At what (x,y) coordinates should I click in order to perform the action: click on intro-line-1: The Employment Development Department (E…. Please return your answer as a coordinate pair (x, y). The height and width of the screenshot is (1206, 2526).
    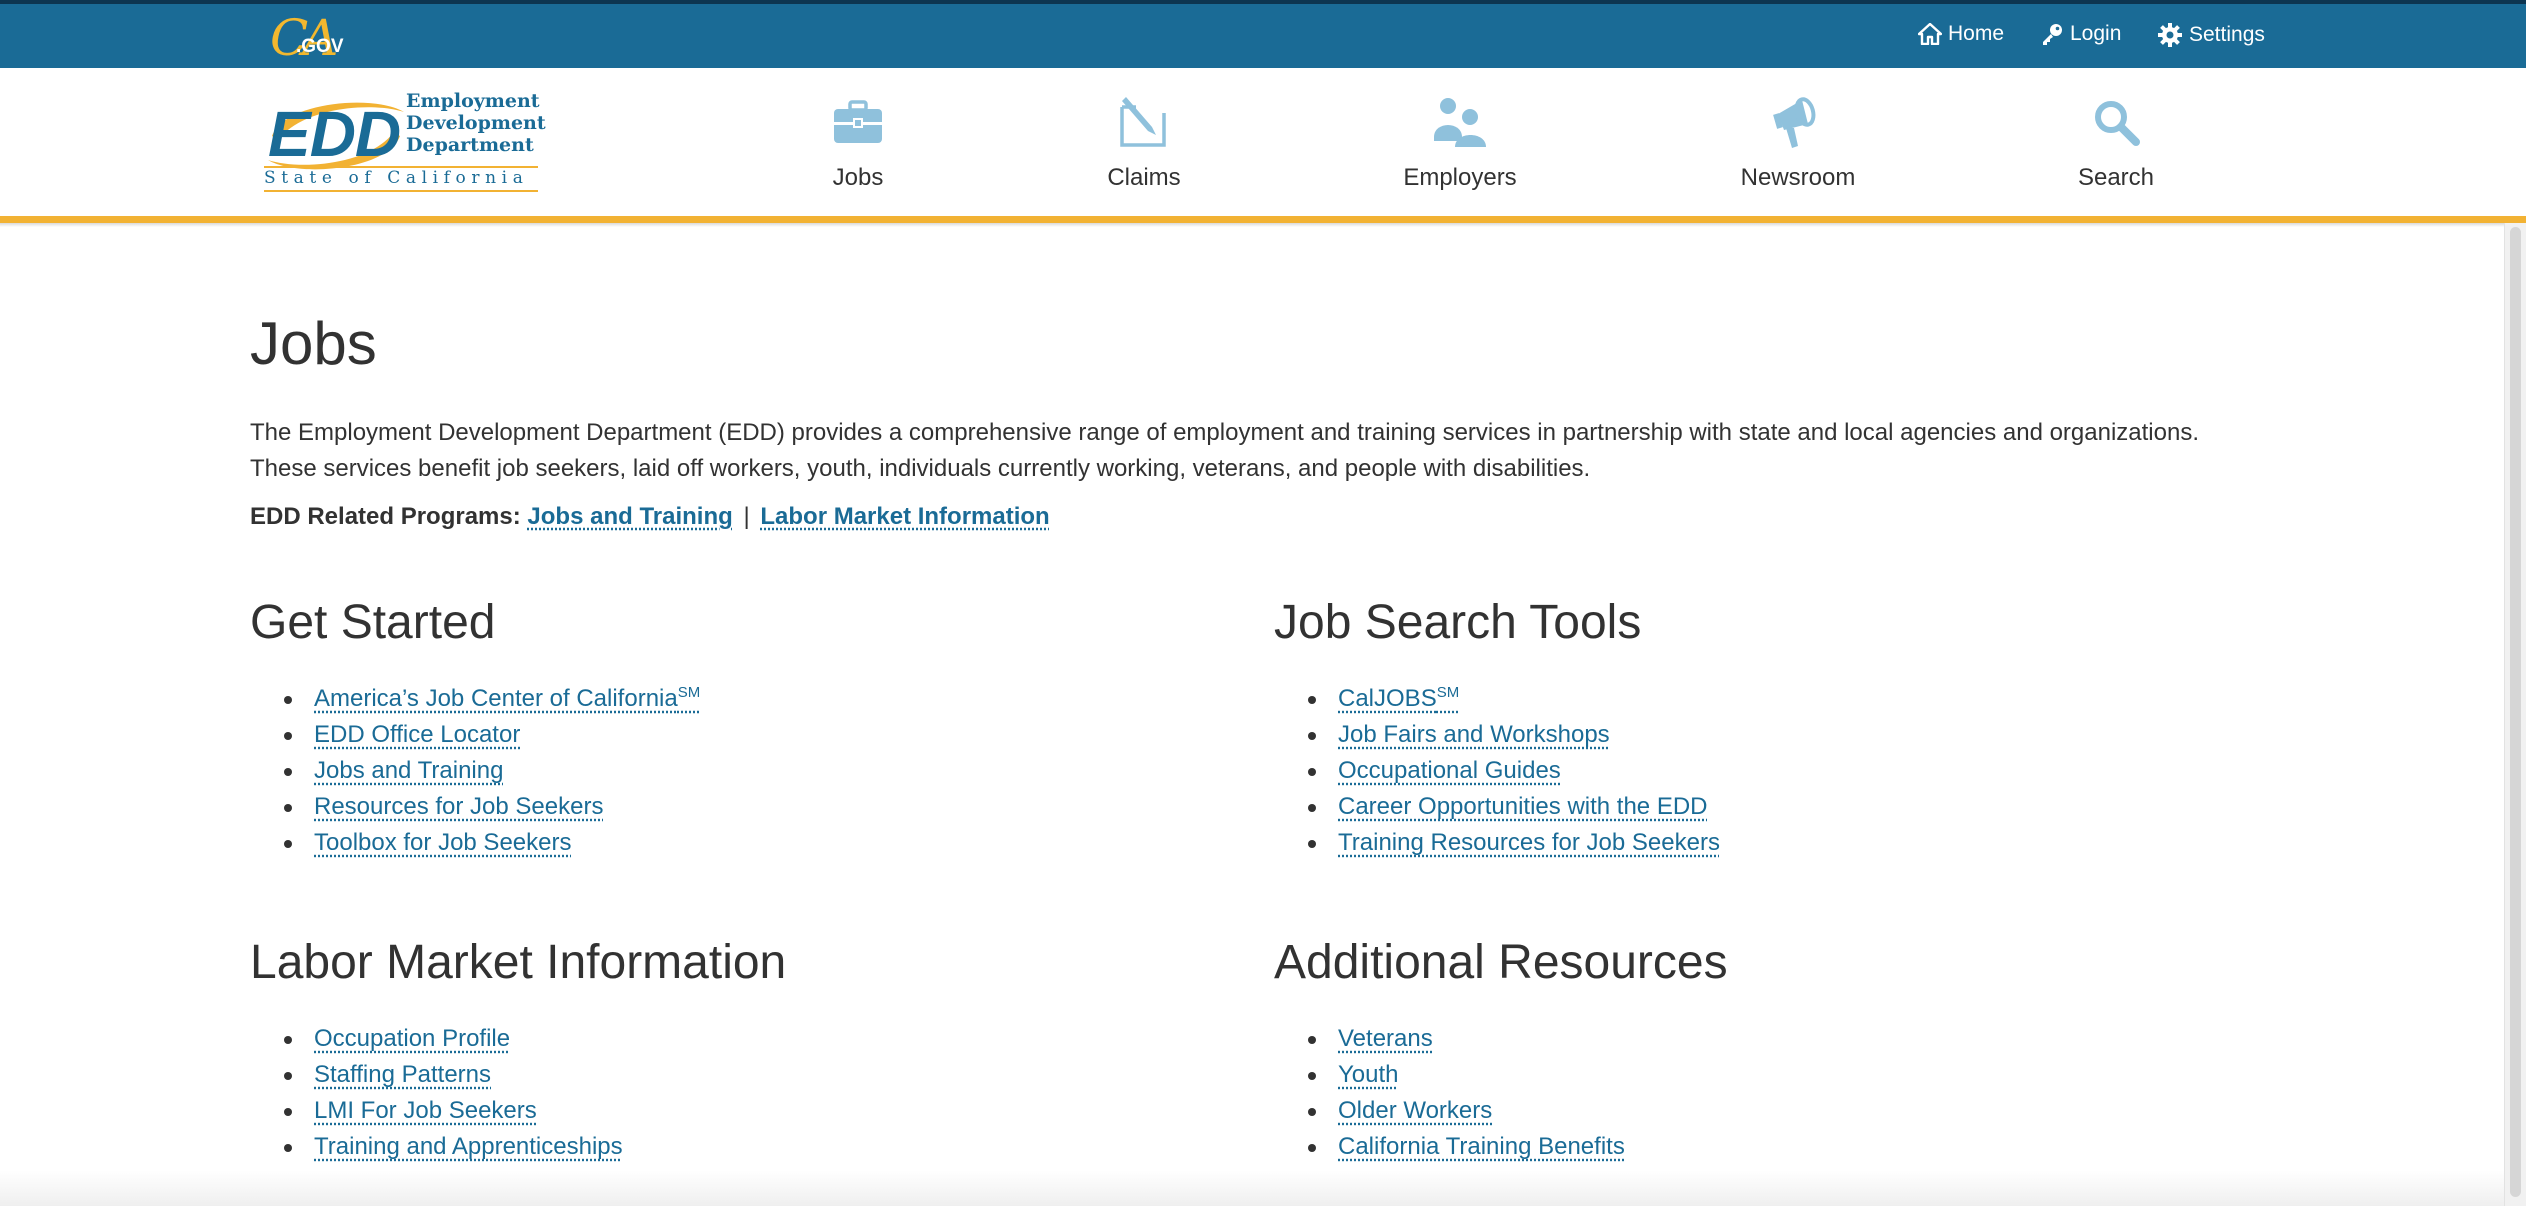
    Looking at the image, I should click on (1225, 432).